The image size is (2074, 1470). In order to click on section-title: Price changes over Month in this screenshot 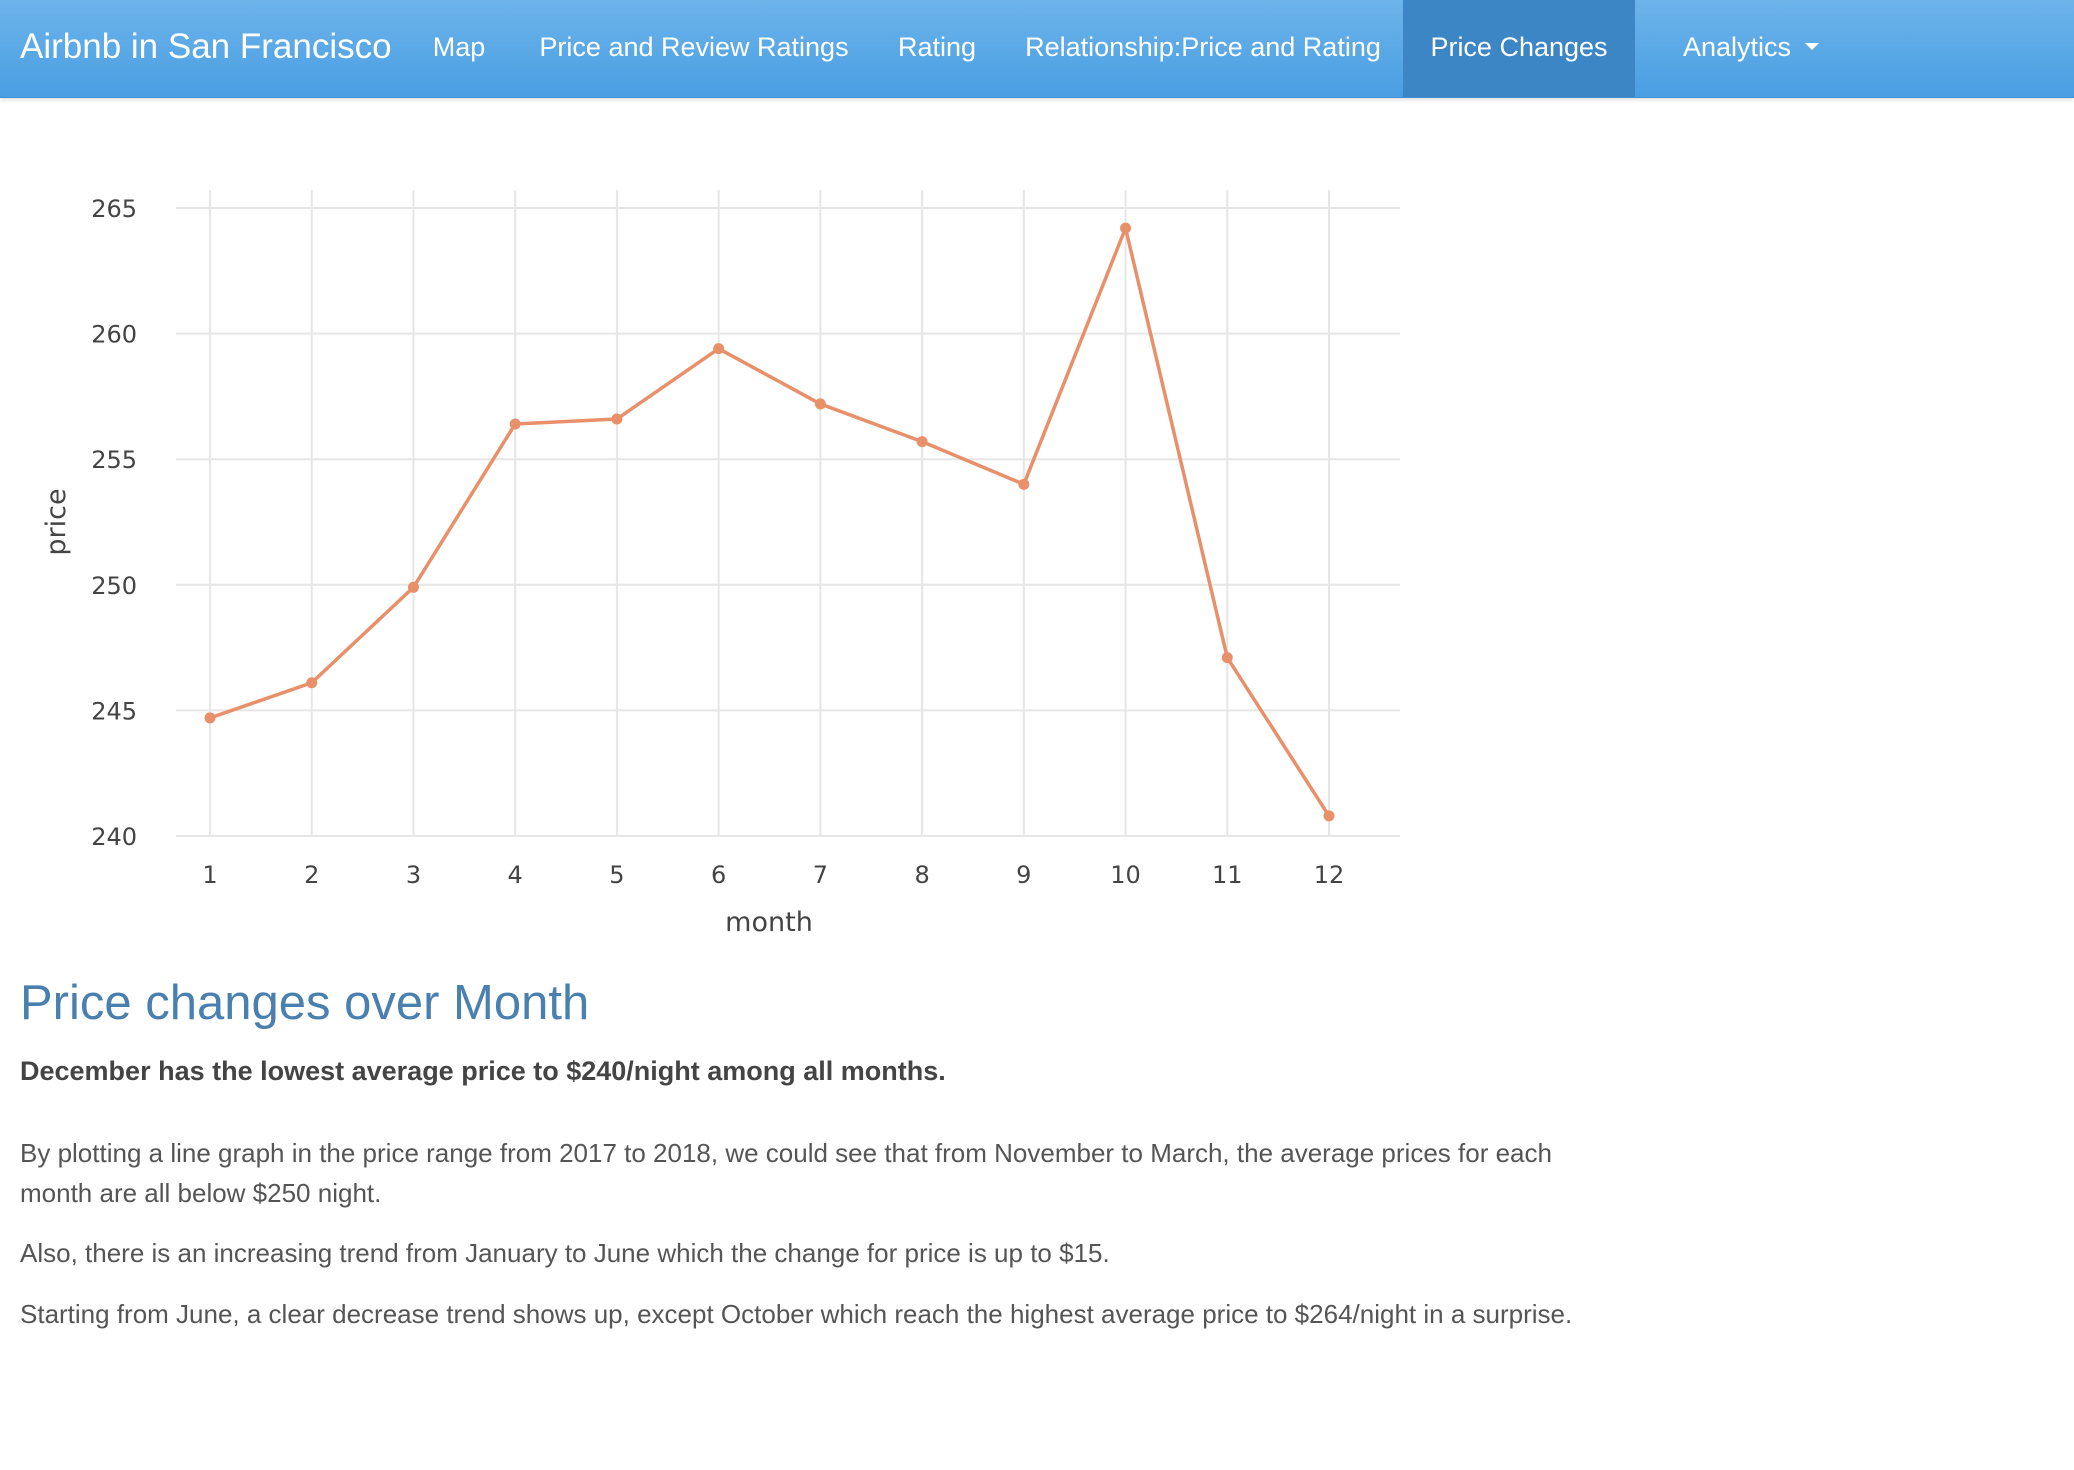, I will do `click(305, 1003)`.